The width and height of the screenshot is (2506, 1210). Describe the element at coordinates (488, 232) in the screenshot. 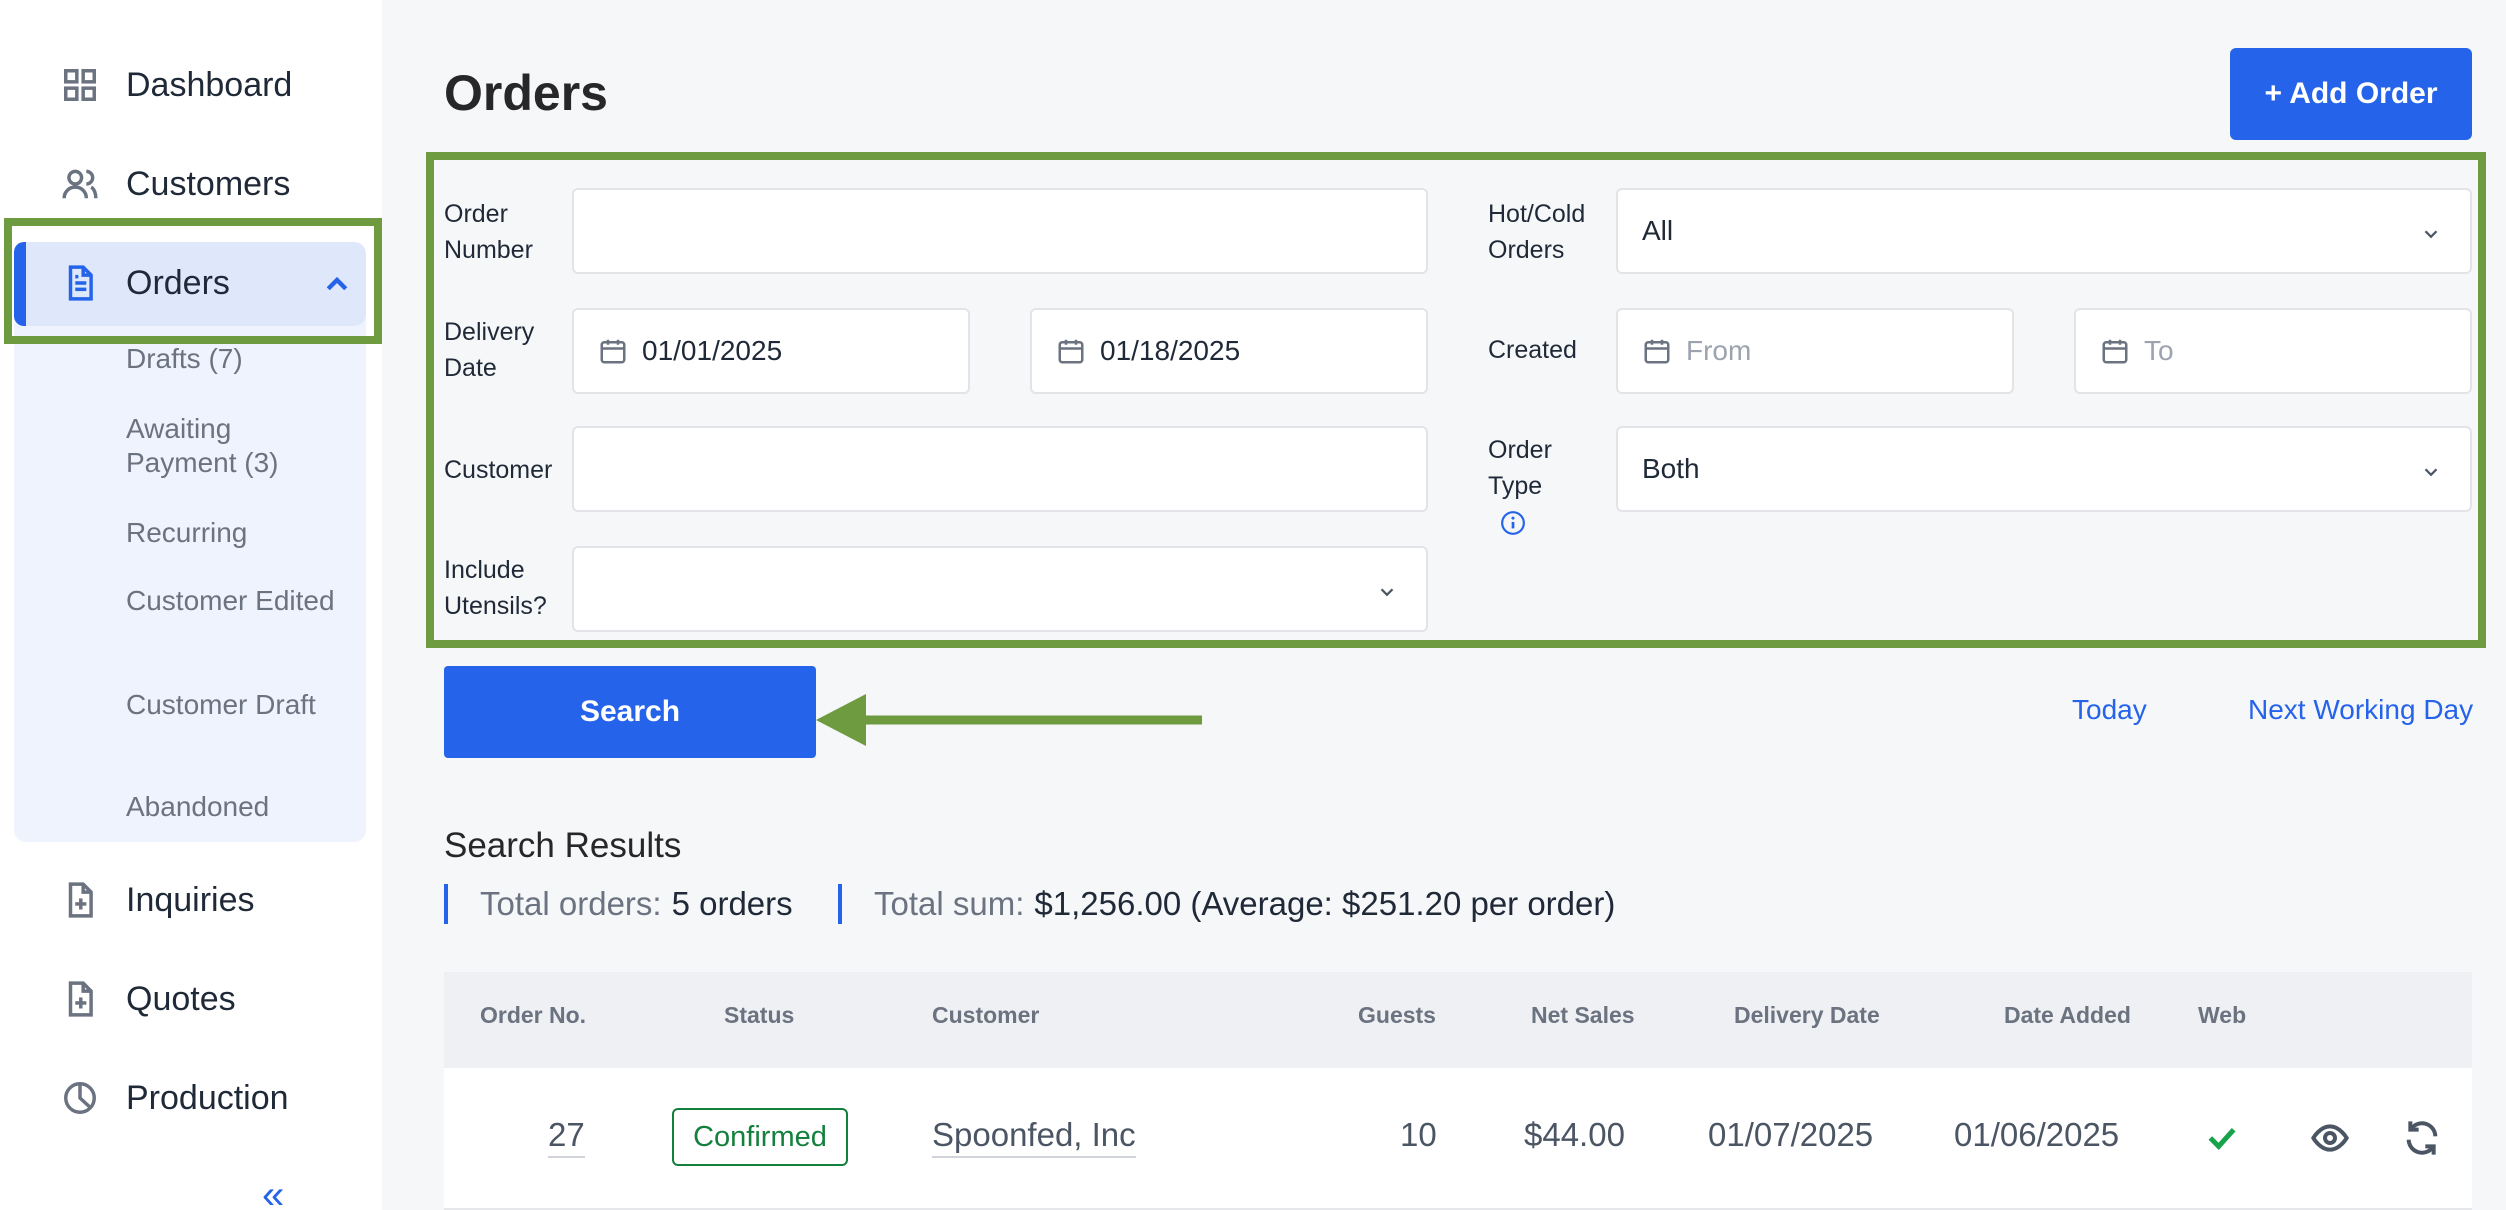

I see `order-number-label: Order Number` at that location.